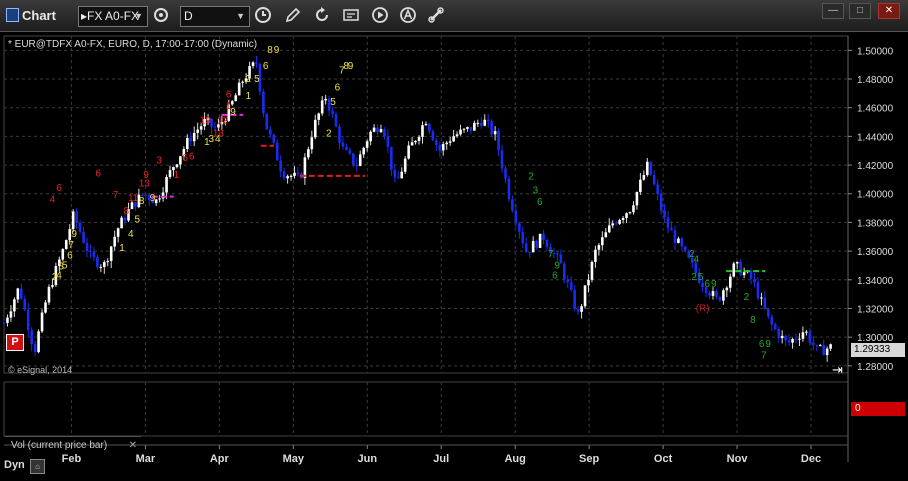 This screenshot has width=908, height=481. Describe the element at coordinates (53, 199) in the screenshot. I see `td-countdown-red-label: 4` at that location.